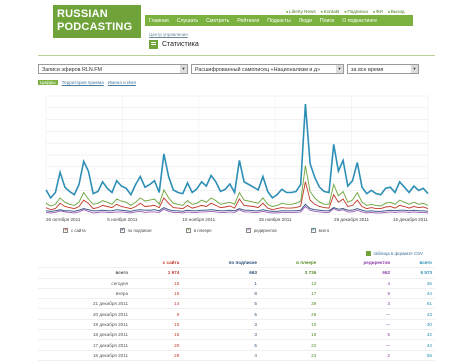 The image size is (474, 361). Describe the element at coordinates (414, 314) in the screenshot. I see `cell-total: 43` at that location.